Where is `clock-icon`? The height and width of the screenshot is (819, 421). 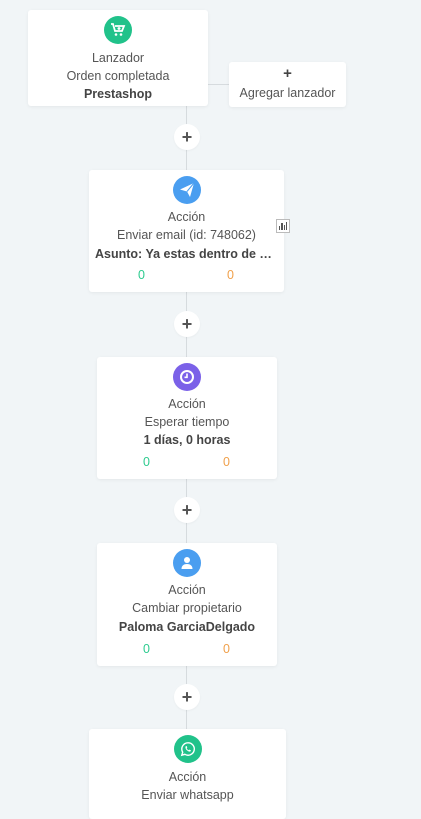
clock-icon is located at coordinates (187, 377).